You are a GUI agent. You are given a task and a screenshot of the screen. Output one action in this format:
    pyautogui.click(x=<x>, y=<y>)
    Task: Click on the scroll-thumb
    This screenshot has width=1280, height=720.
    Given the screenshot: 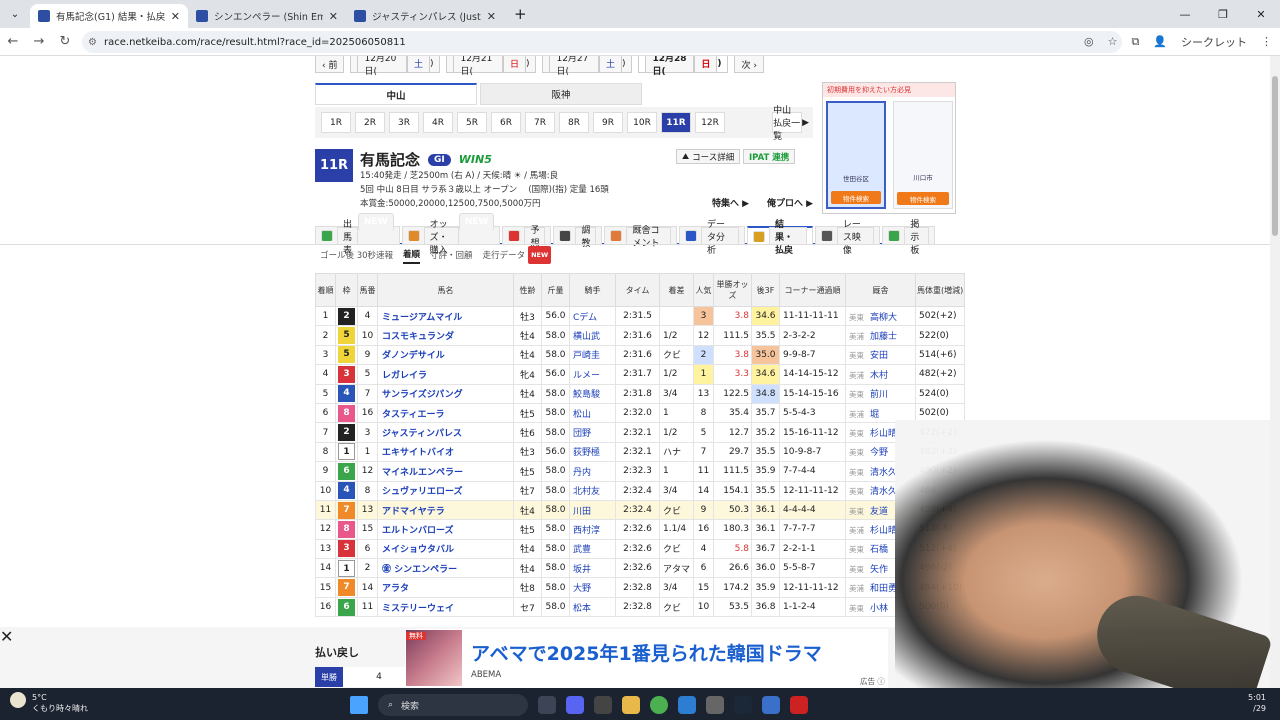 What is the action you would take?
    pyautogui.click(x=1275, y=156)
    